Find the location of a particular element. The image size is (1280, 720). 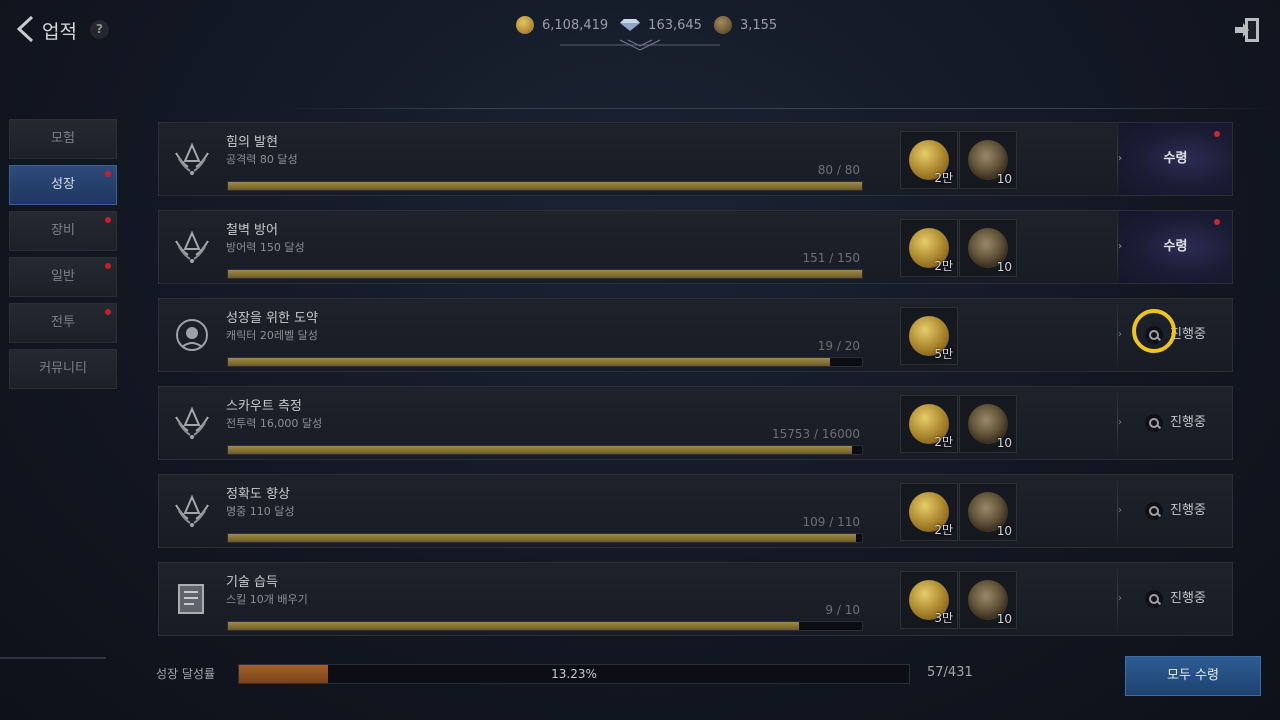

exit-icon is located at coordinates (1248, 30).